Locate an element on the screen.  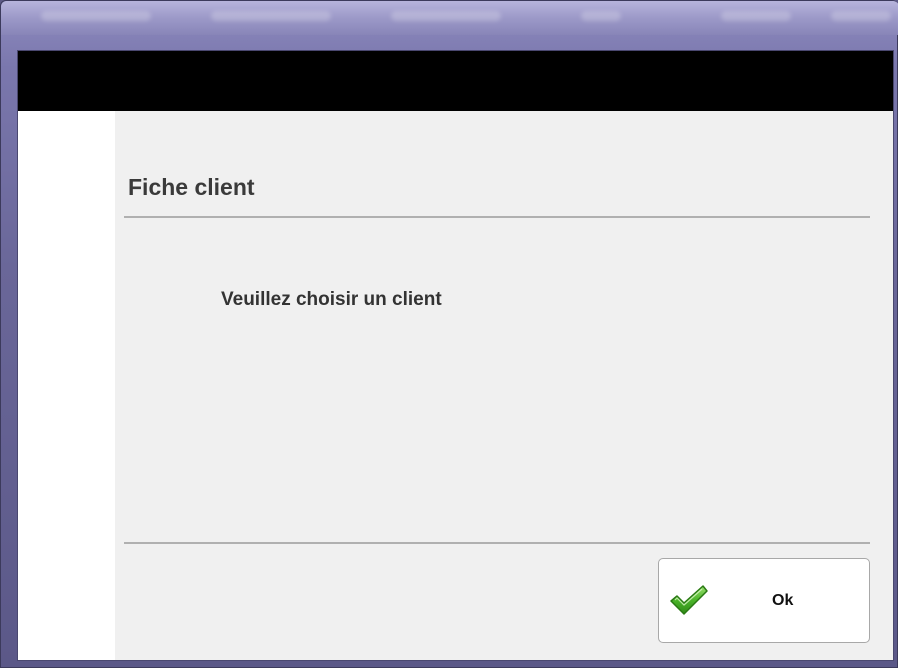
ok-button-label: Ok is located at coordinates (783, 600).